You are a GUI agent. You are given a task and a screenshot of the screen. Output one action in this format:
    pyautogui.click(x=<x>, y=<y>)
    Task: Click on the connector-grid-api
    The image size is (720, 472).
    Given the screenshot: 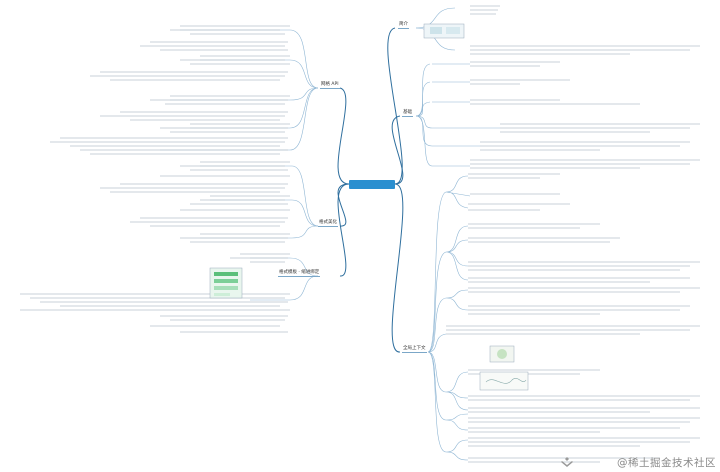 What is the action you would take?
    pyautogui.click(x=343, y=136)
    